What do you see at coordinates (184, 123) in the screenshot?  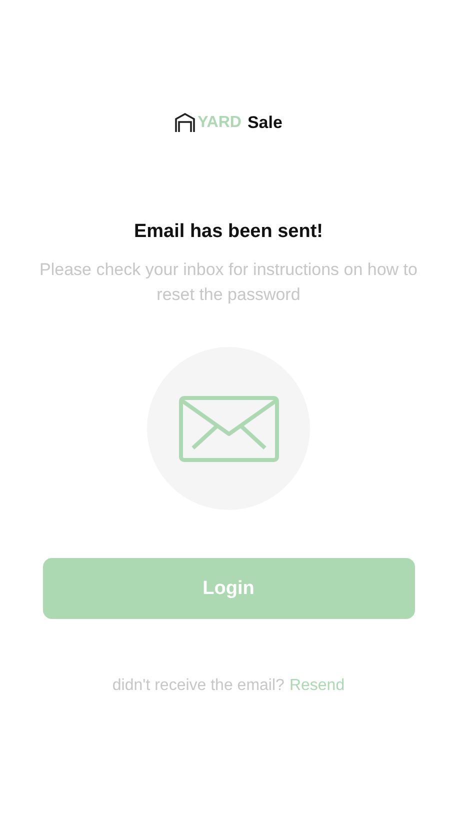 I see `garage-icon` at bounding box center [184, 123].